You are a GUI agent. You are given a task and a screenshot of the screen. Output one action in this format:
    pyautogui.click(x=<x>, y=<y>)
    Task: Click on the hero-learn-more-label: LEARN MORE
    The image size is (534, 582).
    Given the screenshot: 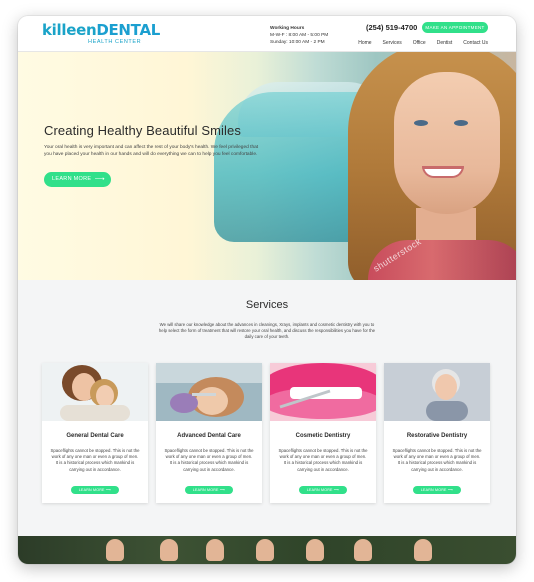 What is the action you would take?
    pyautogui.click(x=72, y=179)
    